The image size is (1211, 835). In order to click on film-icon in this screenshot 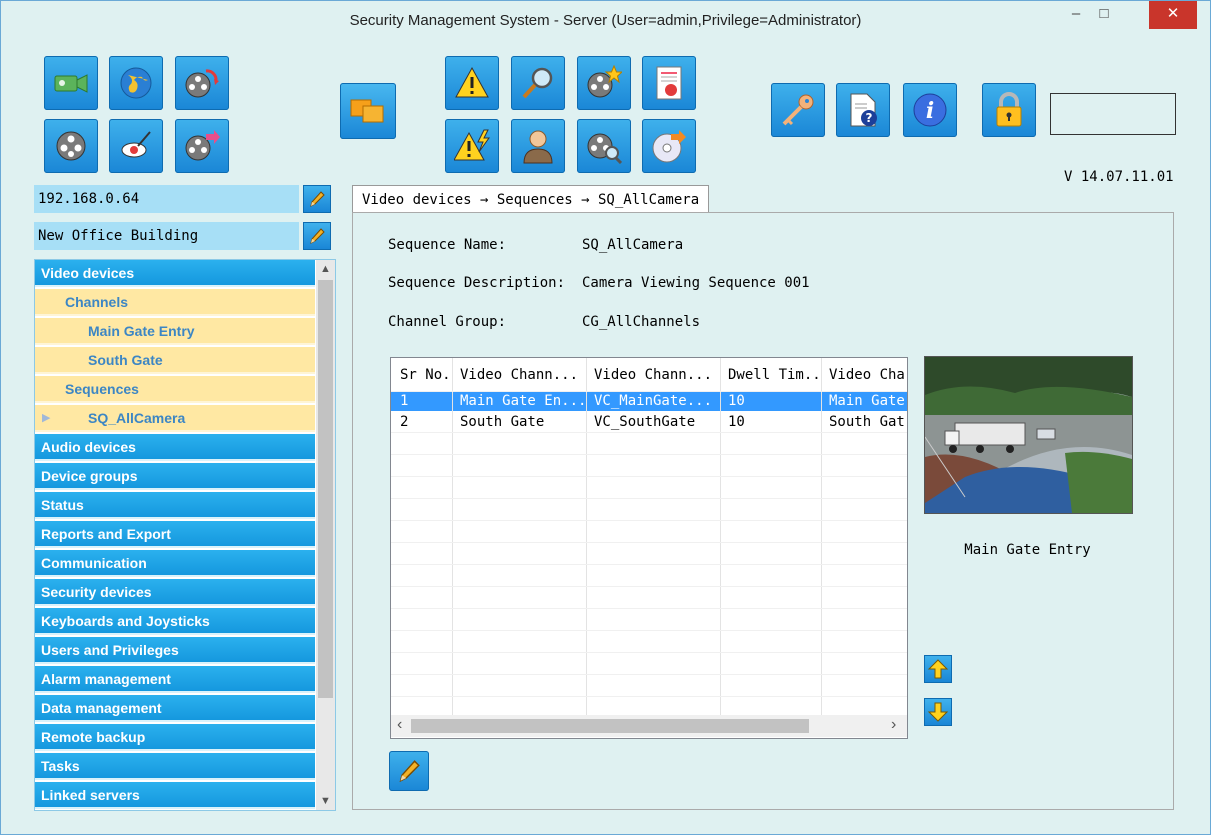, I will do `click(71, 146)`.